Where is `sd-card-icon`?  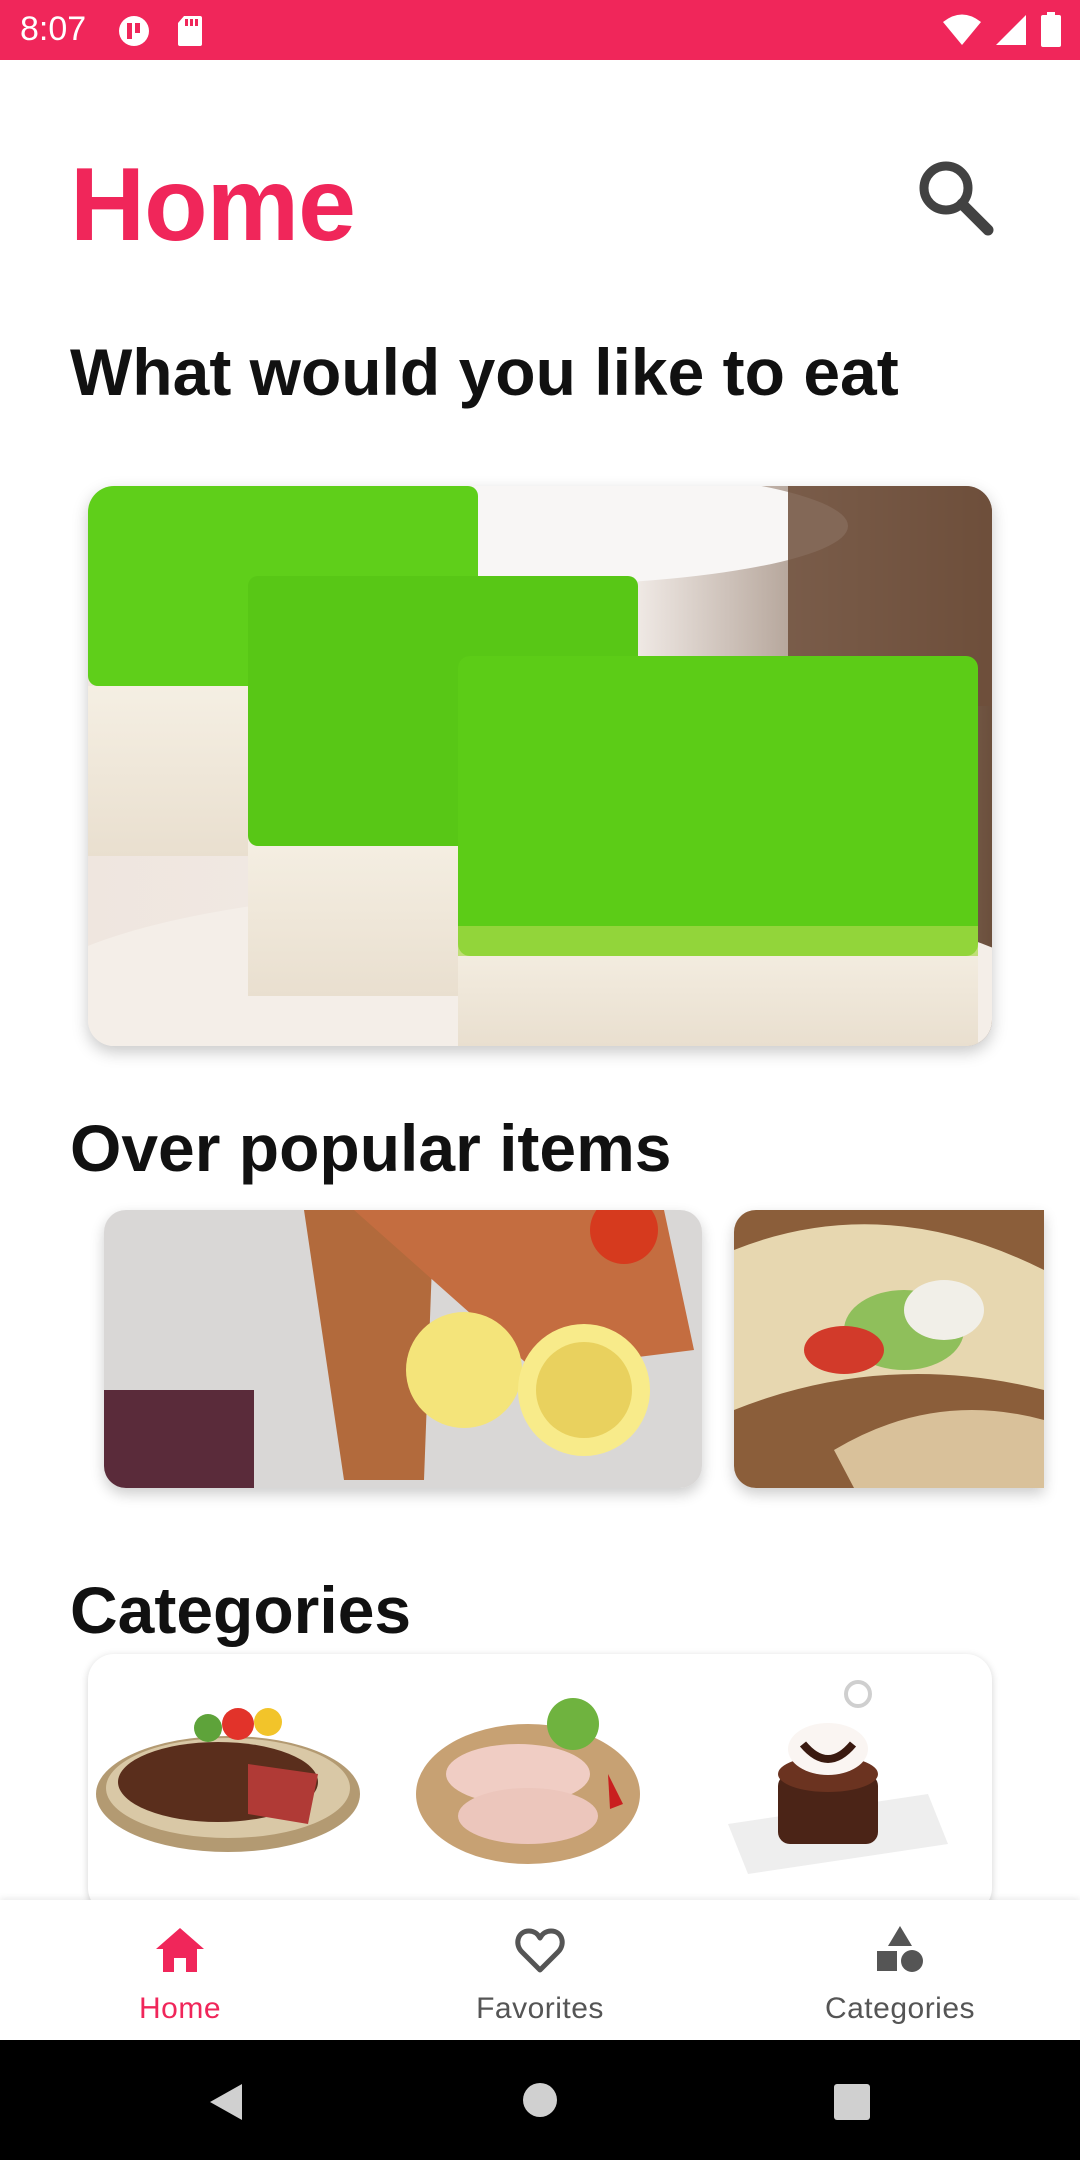
sd-card-icon is located at coordinates (190, 31).